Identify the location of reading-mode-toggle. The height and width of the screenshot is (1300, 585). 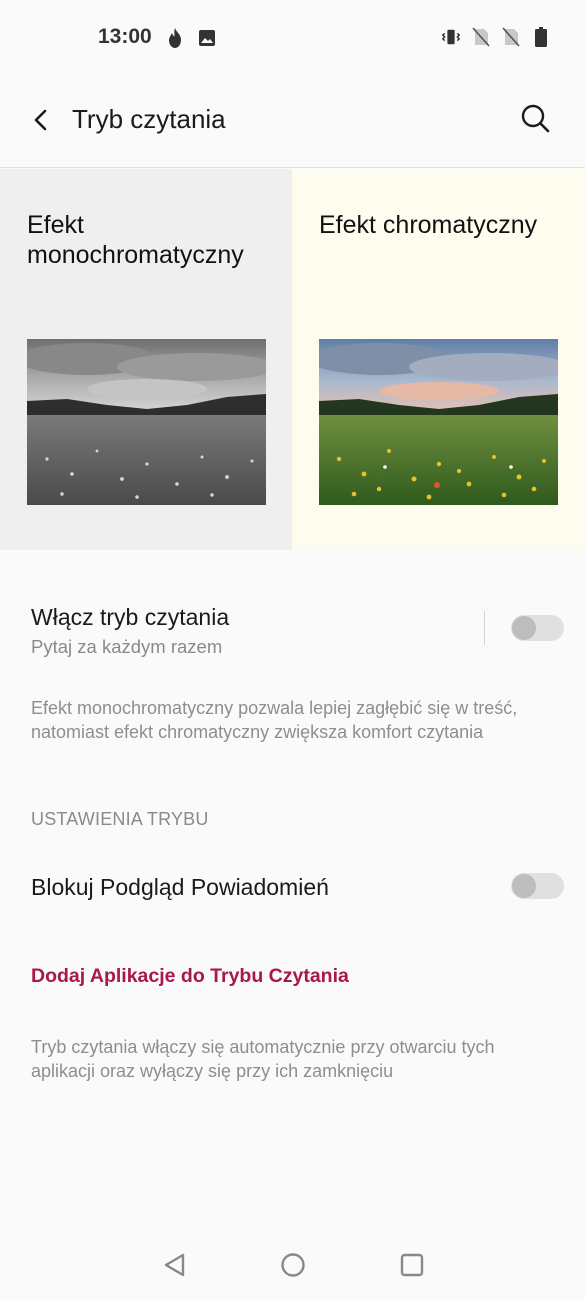
(537, 628).